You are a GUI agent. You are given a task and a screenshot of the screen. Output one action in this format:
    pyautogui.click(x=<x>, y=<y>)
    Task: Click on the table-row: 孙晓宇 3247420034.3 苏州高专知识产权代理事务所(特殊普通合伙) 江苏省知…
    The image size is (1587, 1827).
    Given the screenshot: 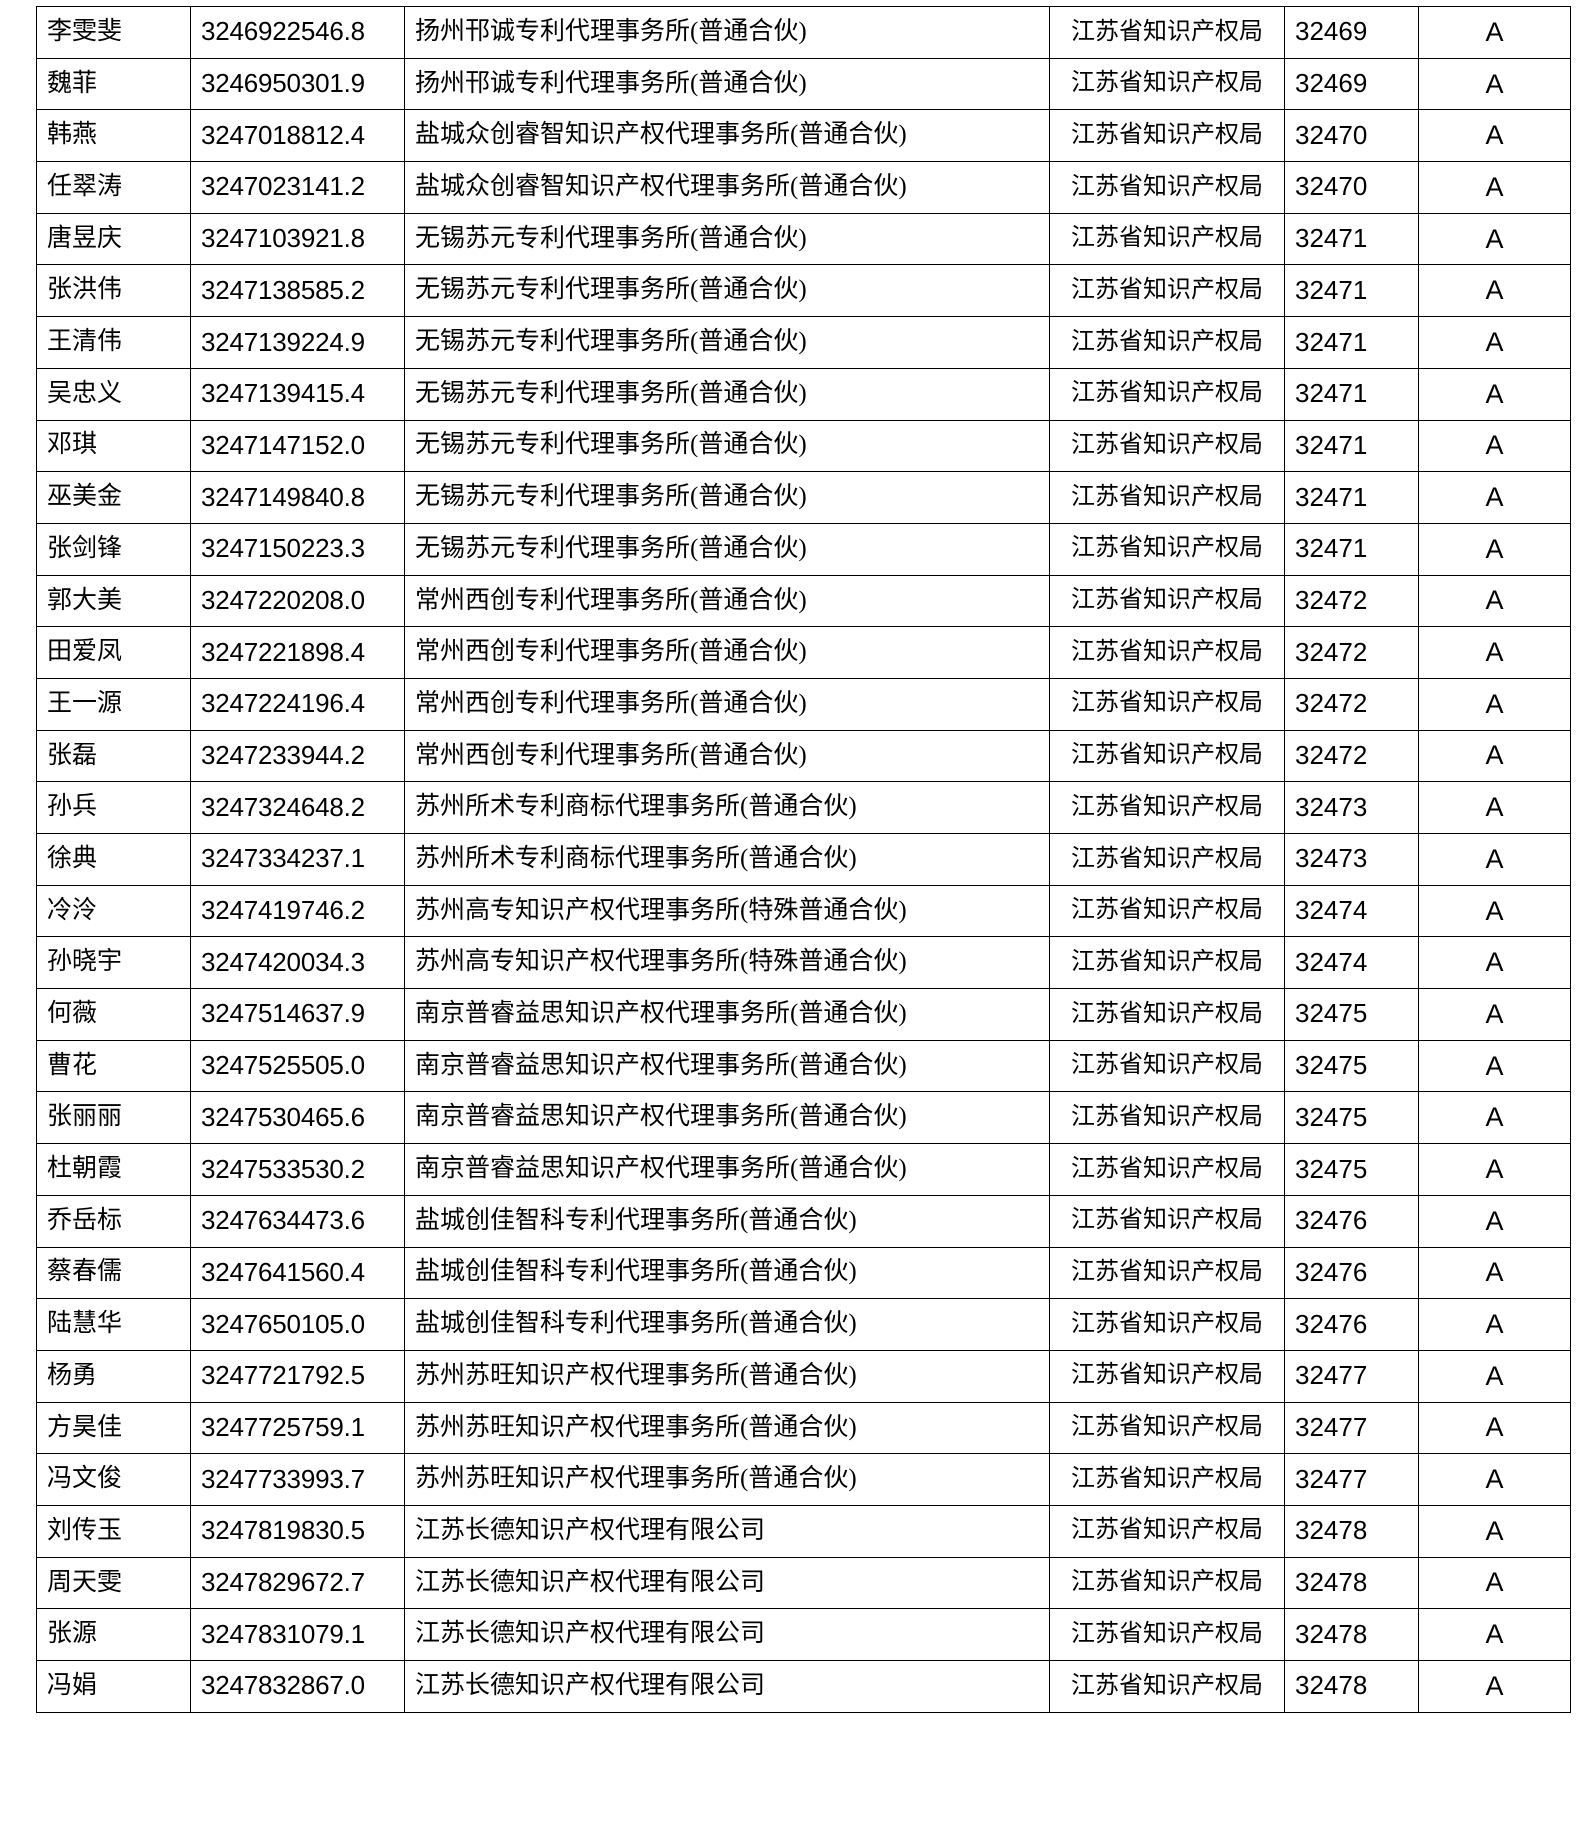 What is the action you would take?
    pyautogui.click(x=803, y=963)
    